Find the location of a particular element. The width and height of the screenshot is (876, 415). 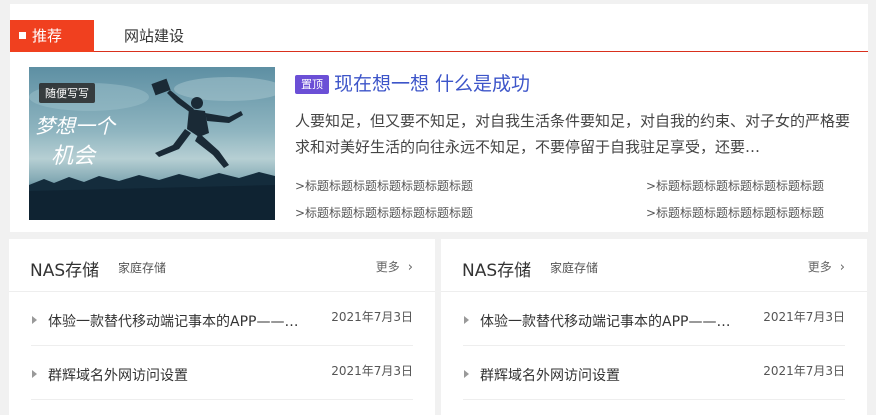

image-category-badge: 随便写写 is located at coordinates (67, 93).